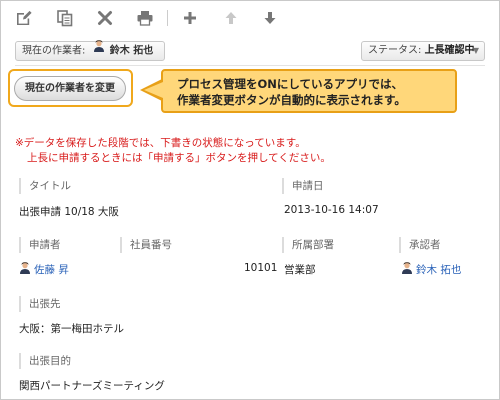  What do you see at coordinates (420, 245) in the screenshot?
I see `field-label-approver: 承認者` at bounding box center [420, 245].